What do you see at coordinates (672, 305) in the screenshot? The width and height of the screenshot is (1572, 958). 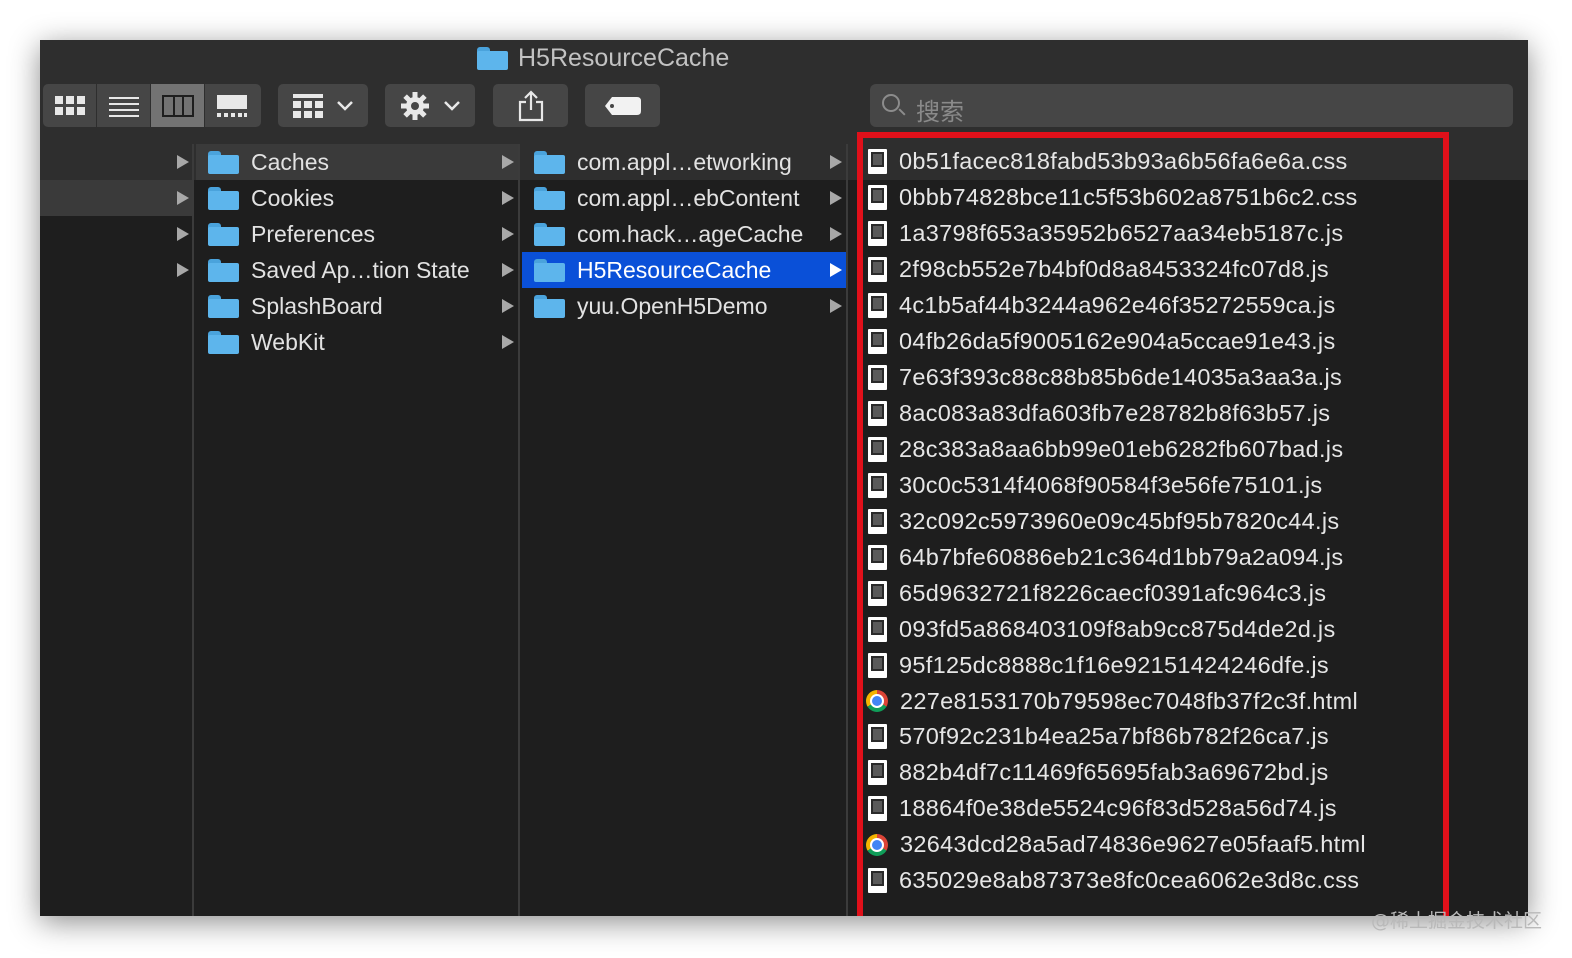 I see `folder-label: yuu.OpenH5Demo` at bounding box center [672, 305].